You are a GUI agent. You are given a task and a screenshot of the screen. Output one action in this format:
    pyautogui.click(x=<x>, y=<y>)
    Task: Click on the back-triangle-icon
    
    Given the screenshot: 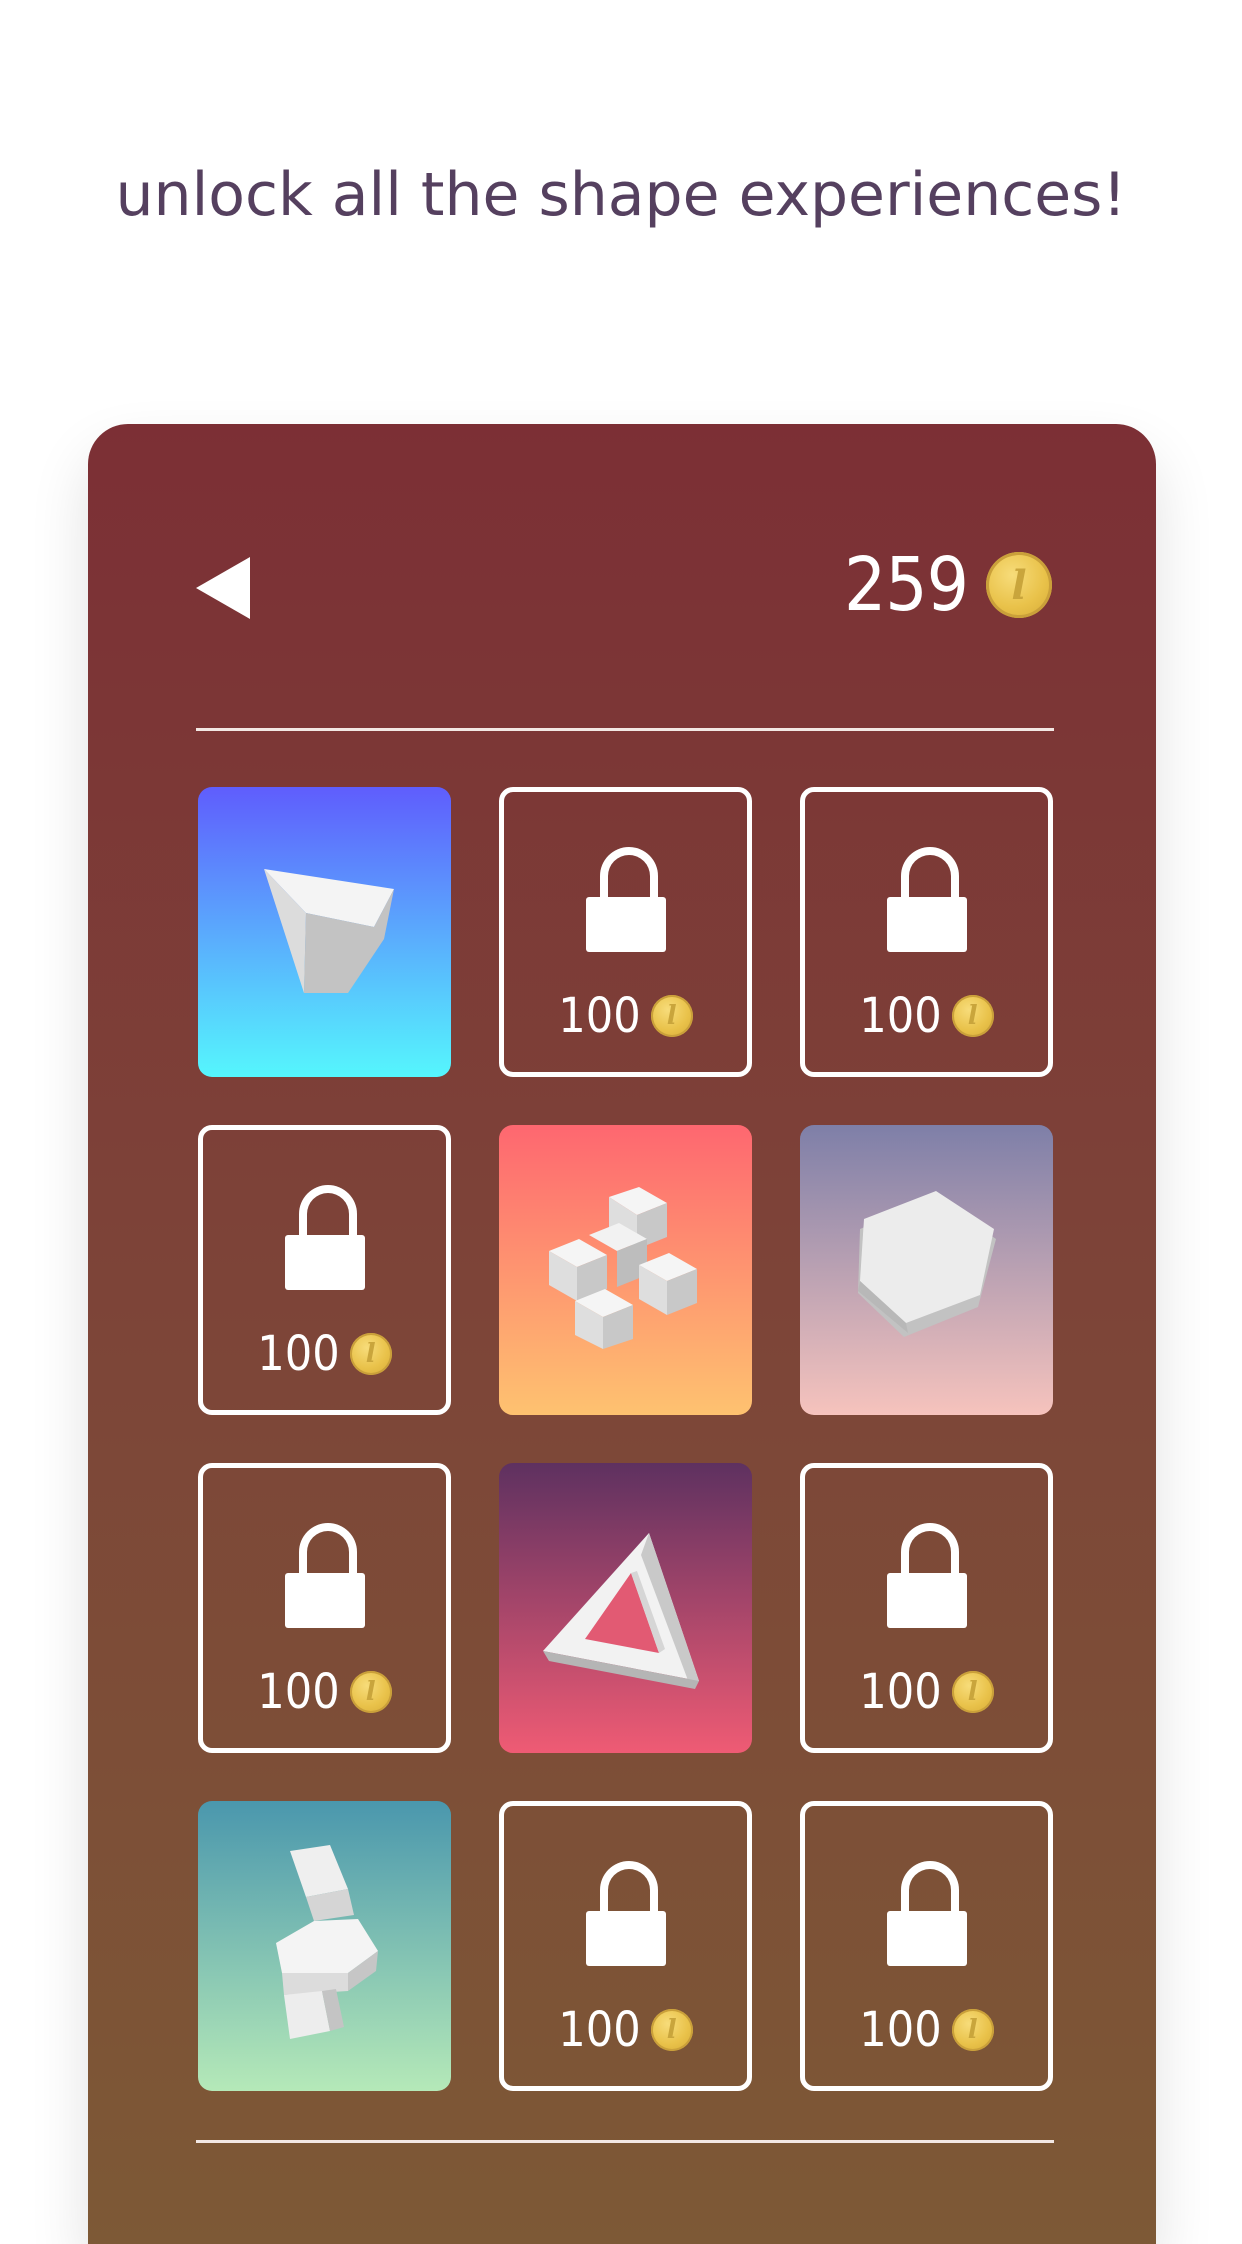 What is the action you would take?
    pyautogui.click(x=223, y=588)
    